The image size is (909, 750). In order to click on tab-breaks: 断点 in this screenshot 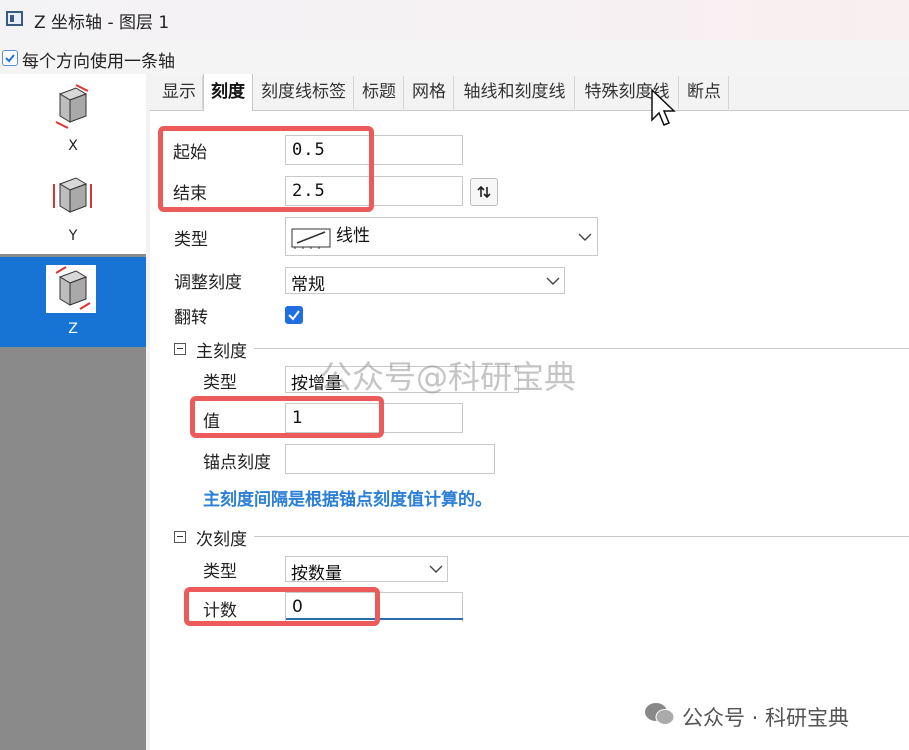, I will do `click(704, 92)`.